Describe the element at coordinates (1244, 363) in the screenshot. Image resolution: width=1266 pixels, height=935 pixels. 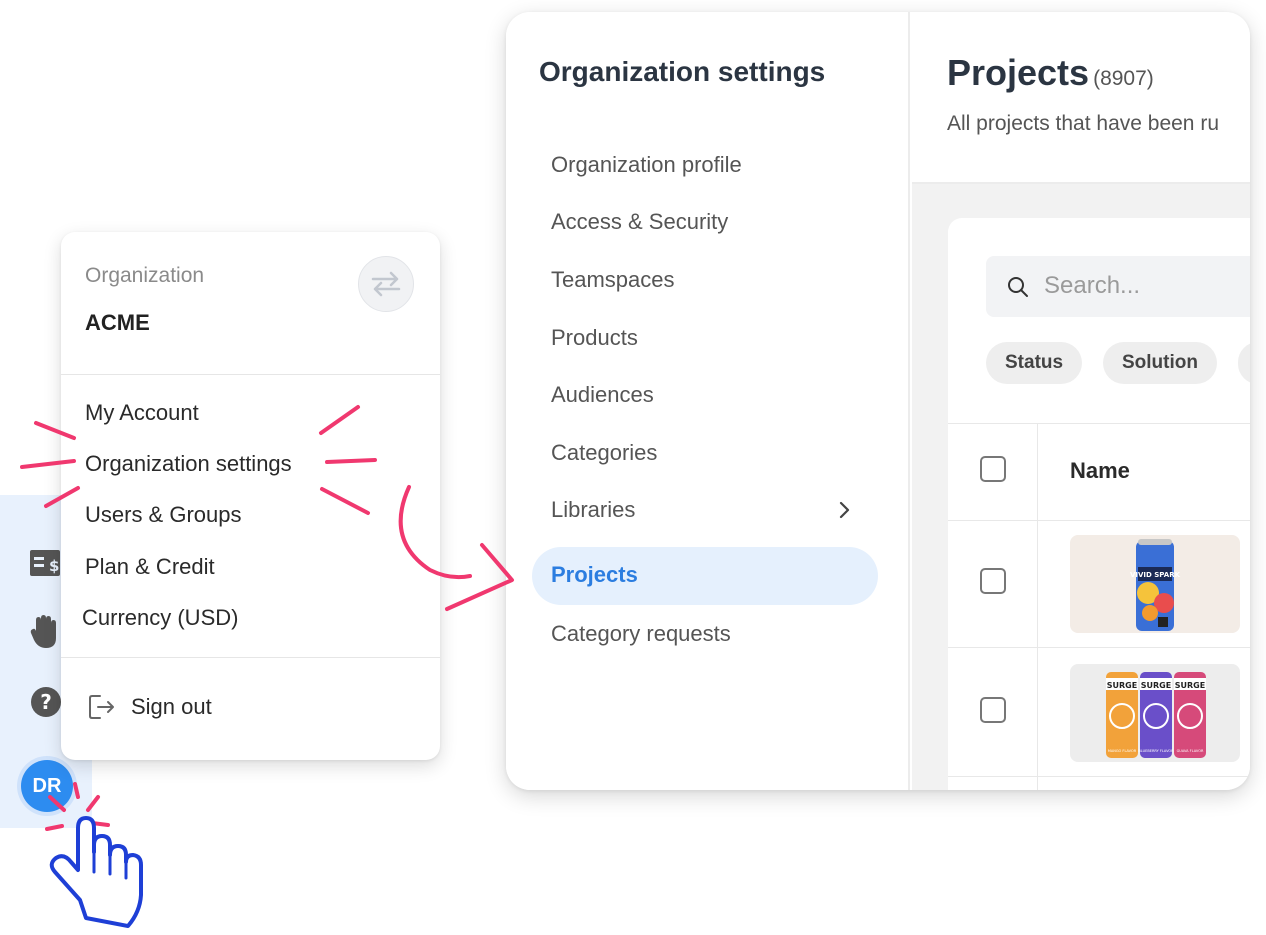
I see `filter-chip-more` at that location.